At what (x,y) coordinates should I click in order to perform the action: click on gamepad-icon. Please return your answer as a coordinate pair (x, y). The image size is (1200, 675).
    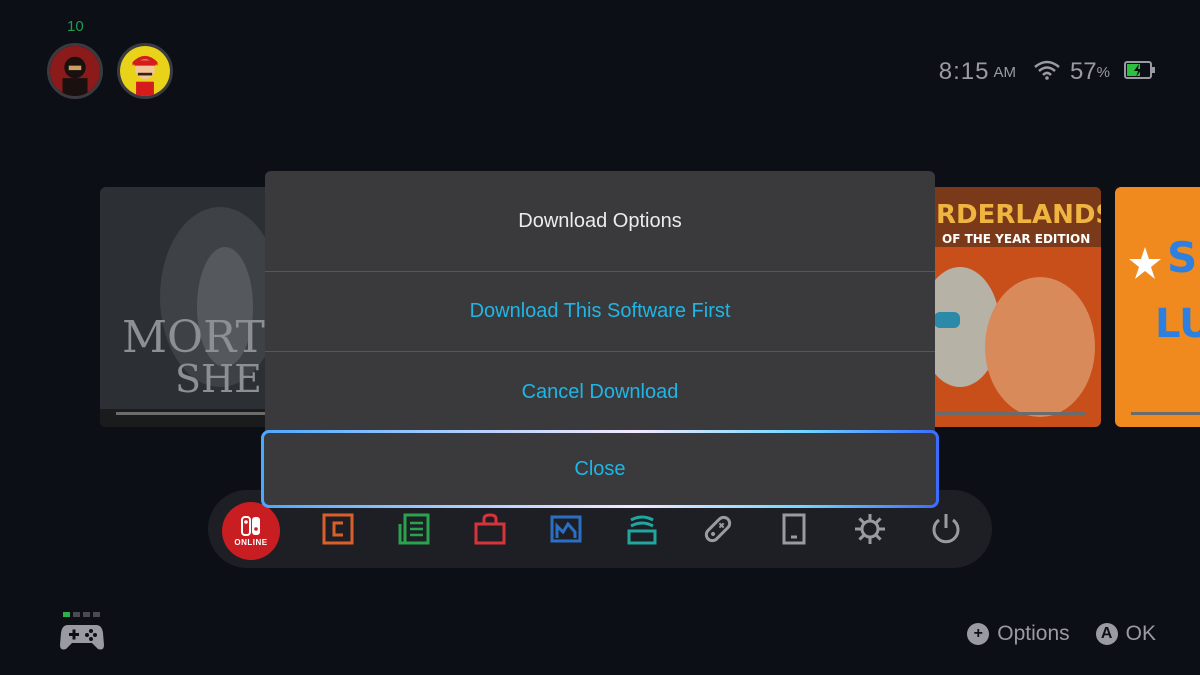
    Looking at the image, I should click on (82, 637).